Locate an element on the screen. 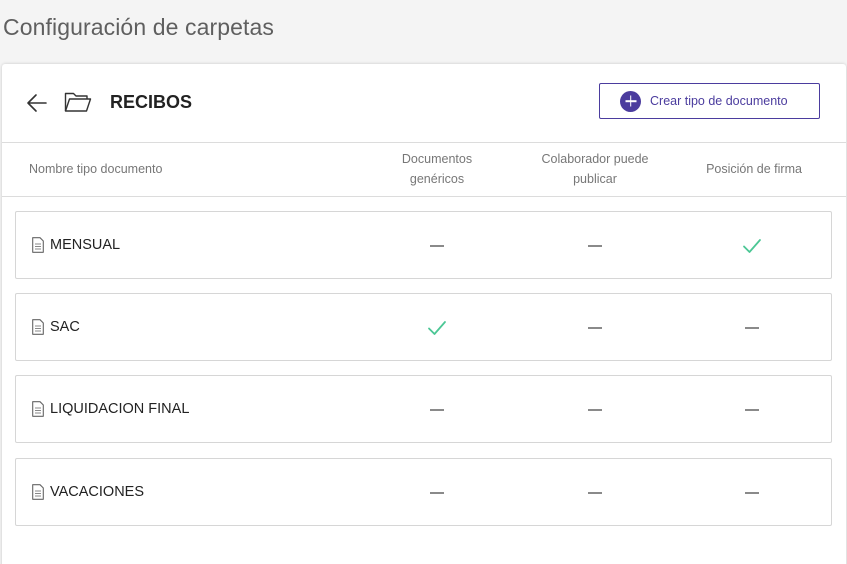 This screenshot has width=847, height=564. back-button is located at coordinates (37, 103).